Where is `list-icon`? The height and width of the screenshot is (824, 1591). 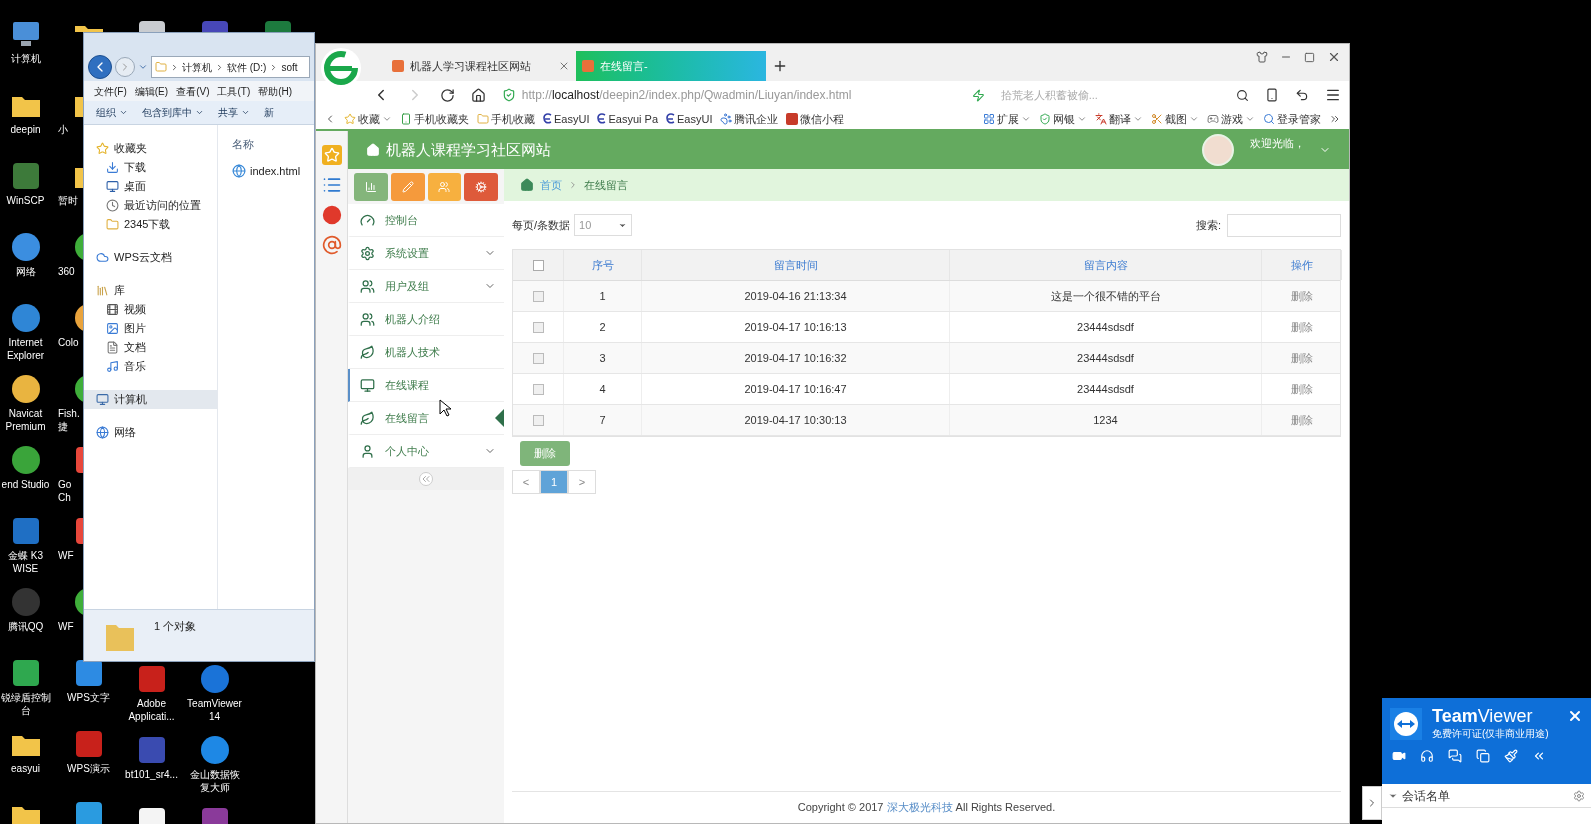
list-icon is located at coordinates (331, 185).